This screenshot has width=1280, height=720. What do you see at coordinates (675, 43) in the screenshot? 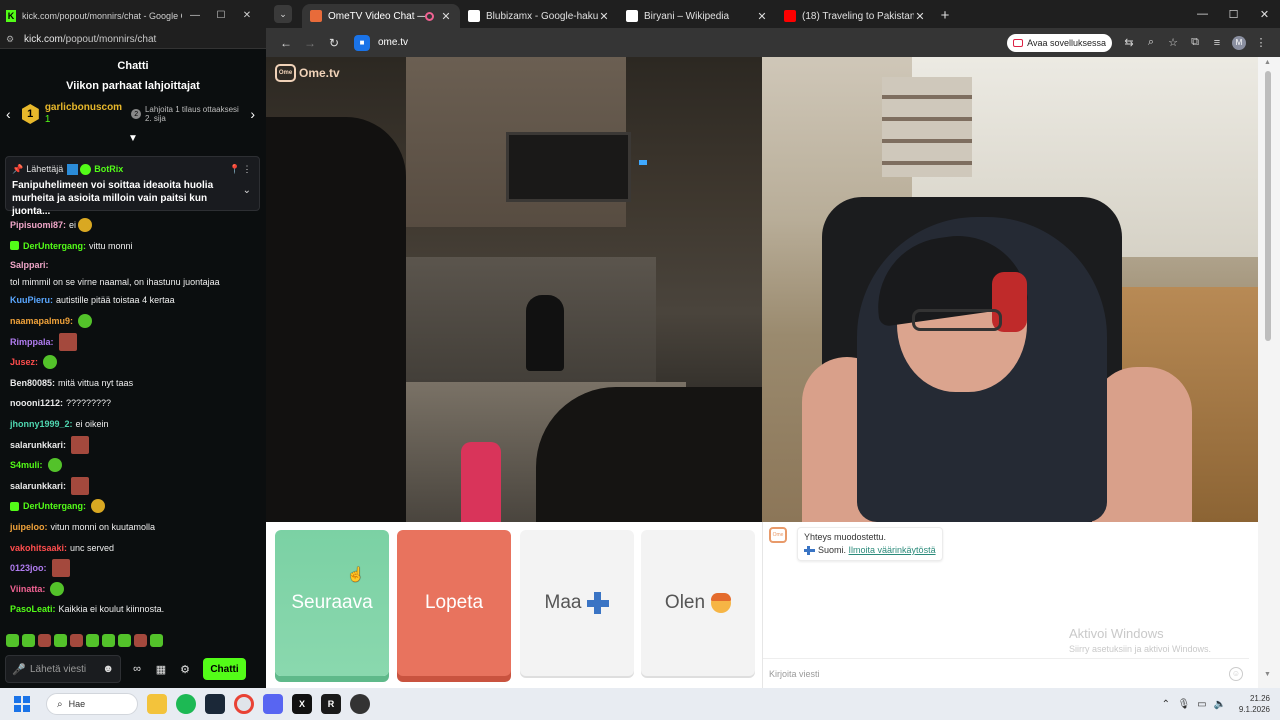
I see `address-bar: ■ ome.tv` at bounding box center [675, 43].